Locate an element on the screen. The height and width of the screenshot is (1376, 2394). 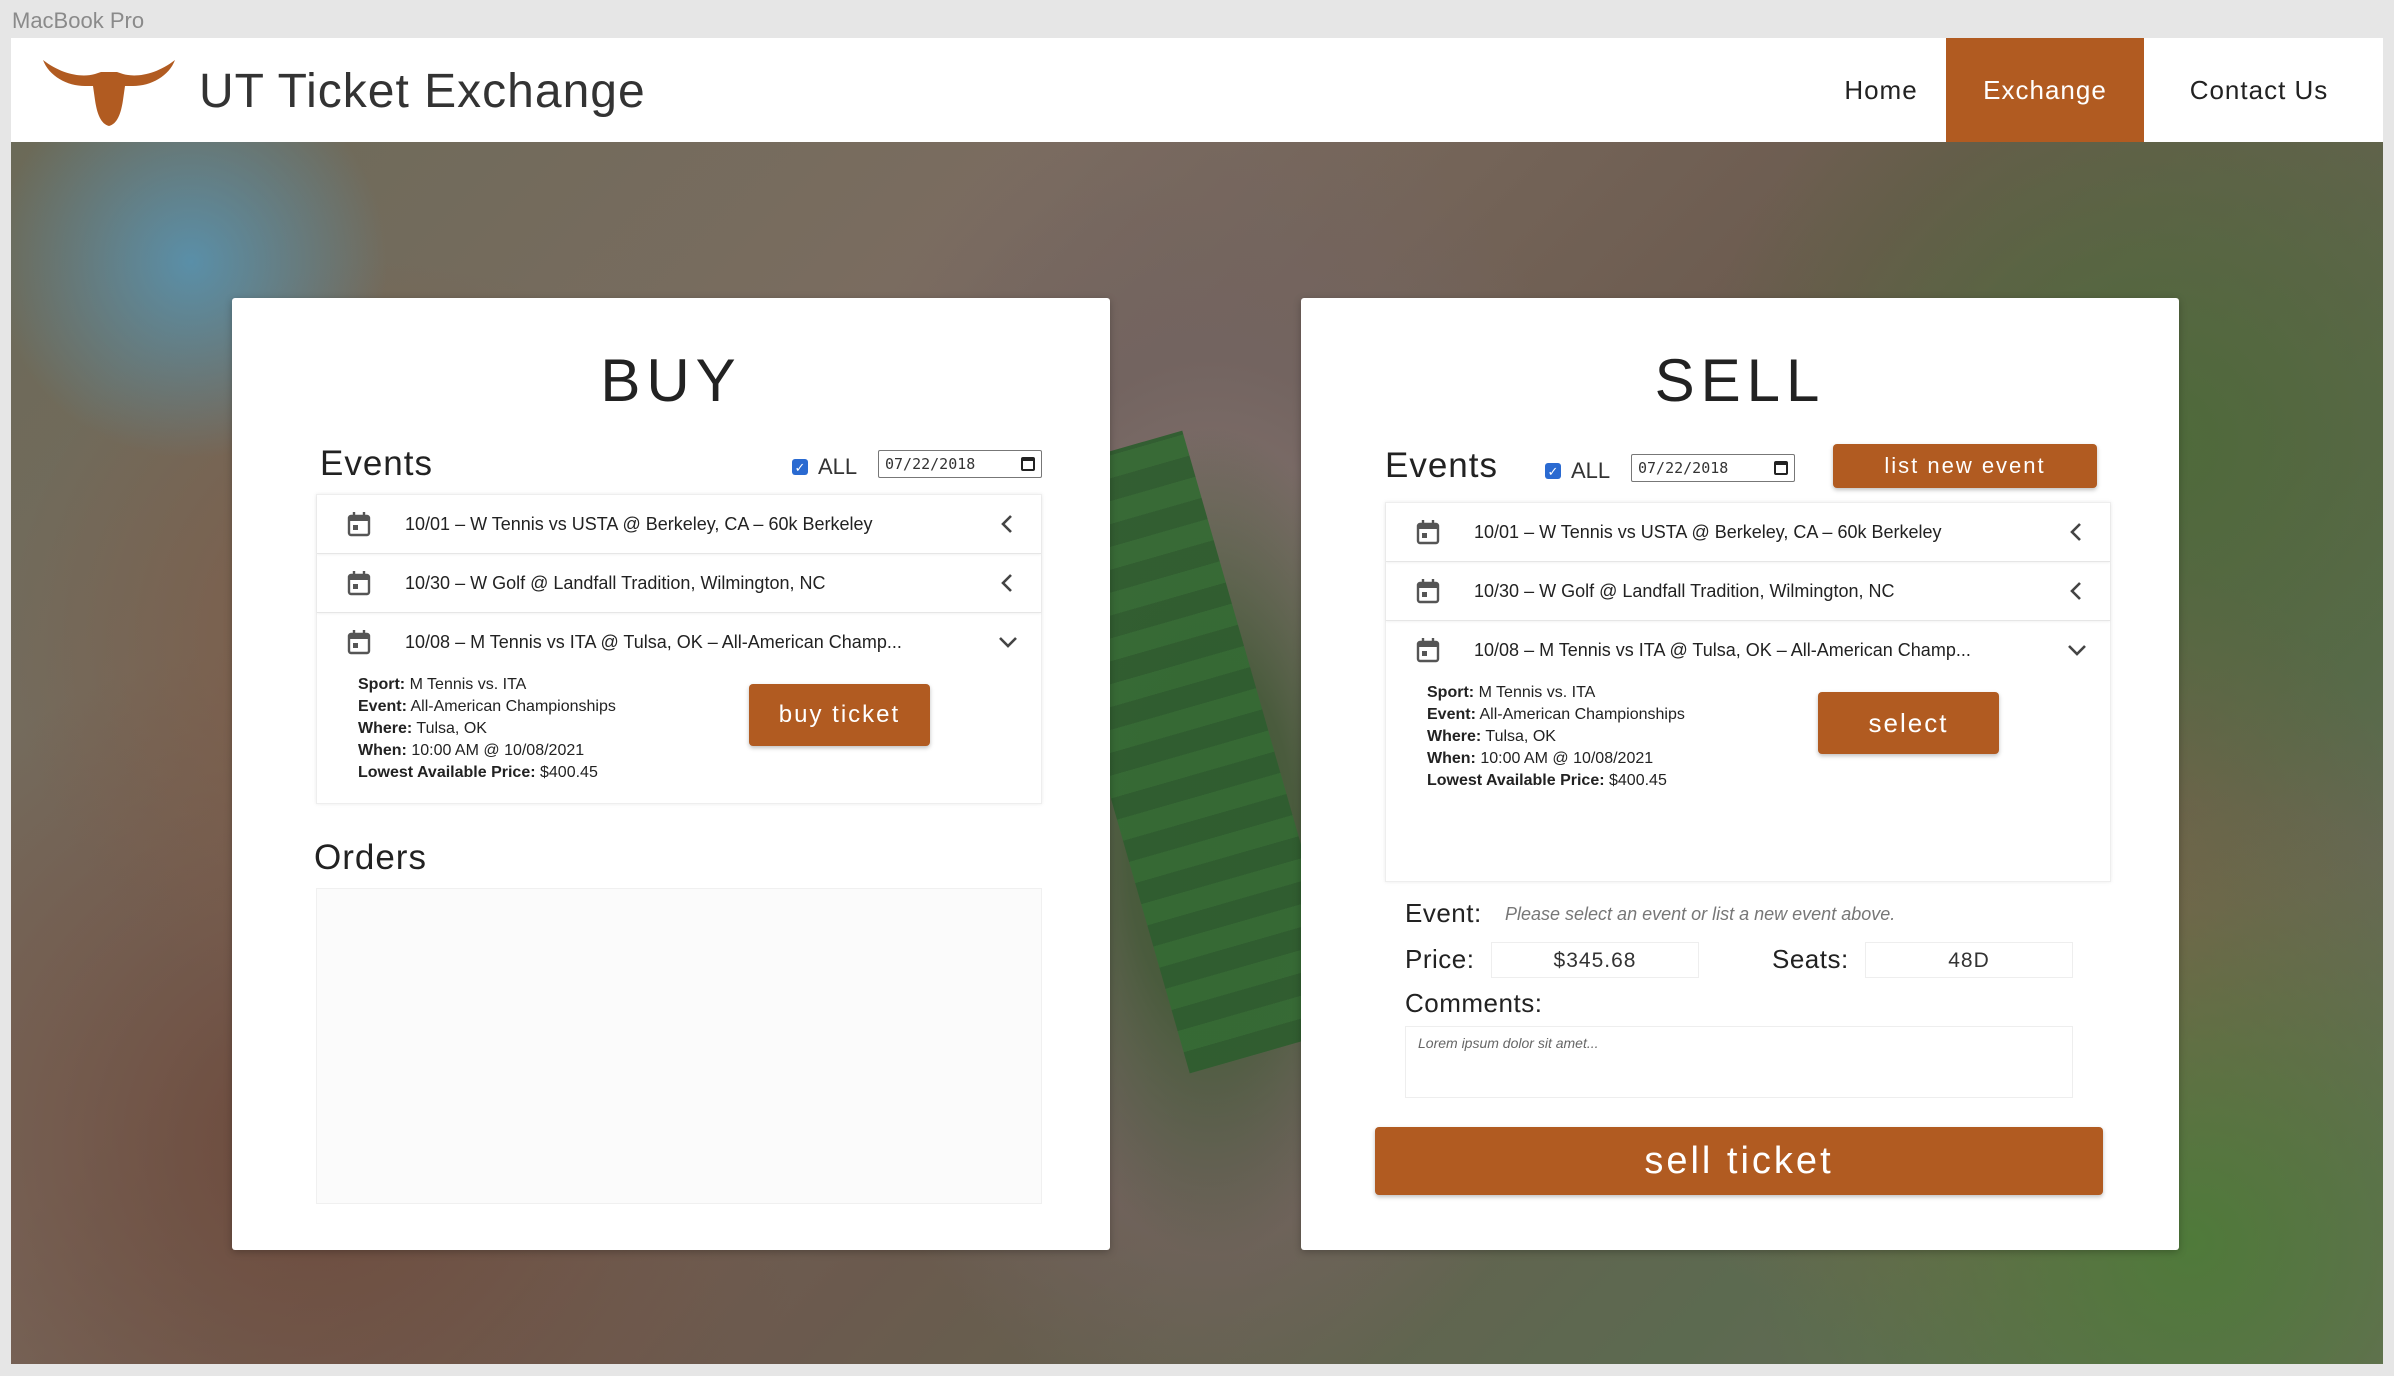
event-field-label: Event: is located at coordinates (1443, 913).